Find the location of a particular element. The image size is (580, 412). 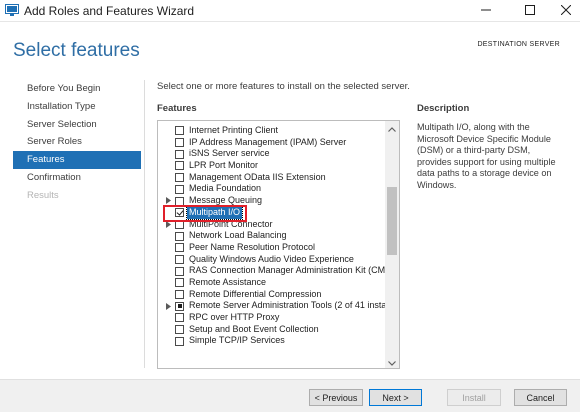

feature-row: Simple TCP/IP Services is located at coordinates (272, 341).